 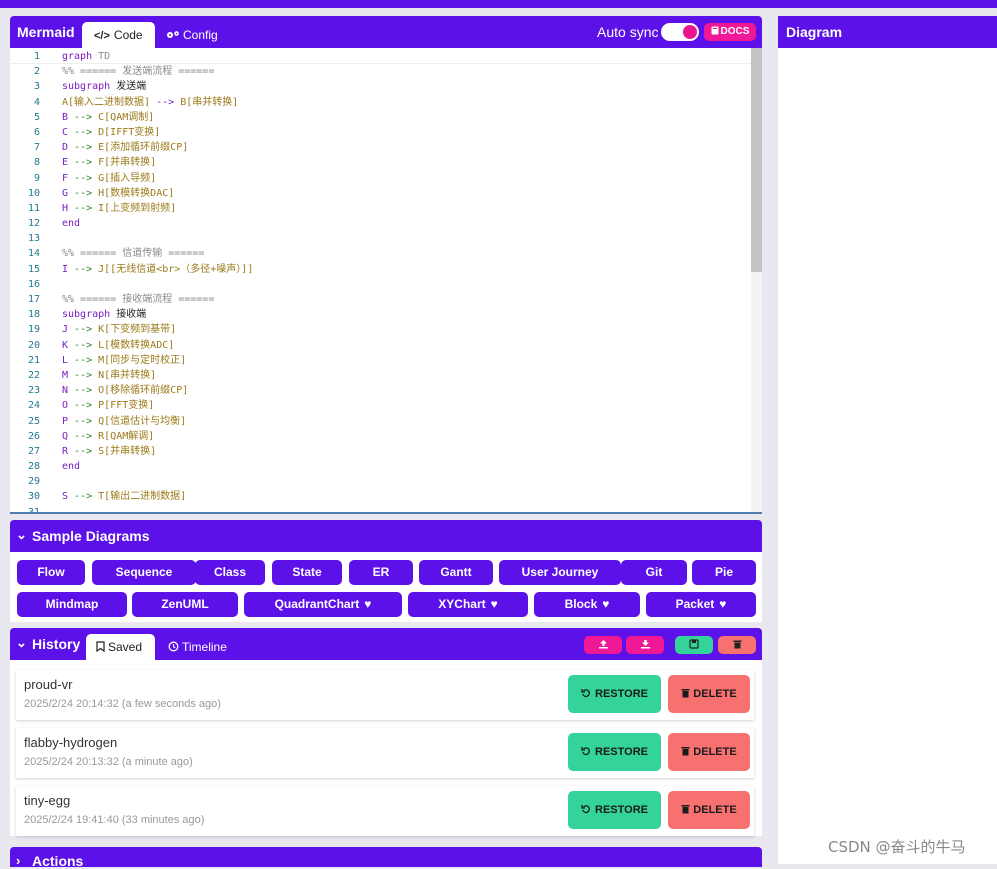 I want to click on sample-git-button: Git, so click(x=654, y=572).